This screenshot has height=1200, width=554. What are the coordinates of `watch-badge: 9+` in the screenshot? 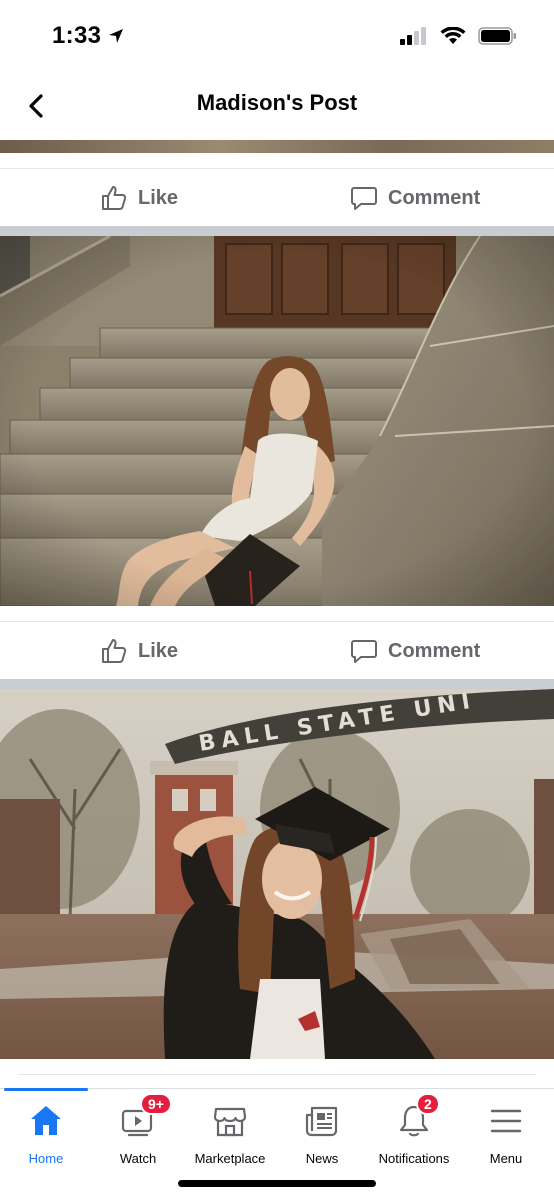 It's located at (156, 1104).